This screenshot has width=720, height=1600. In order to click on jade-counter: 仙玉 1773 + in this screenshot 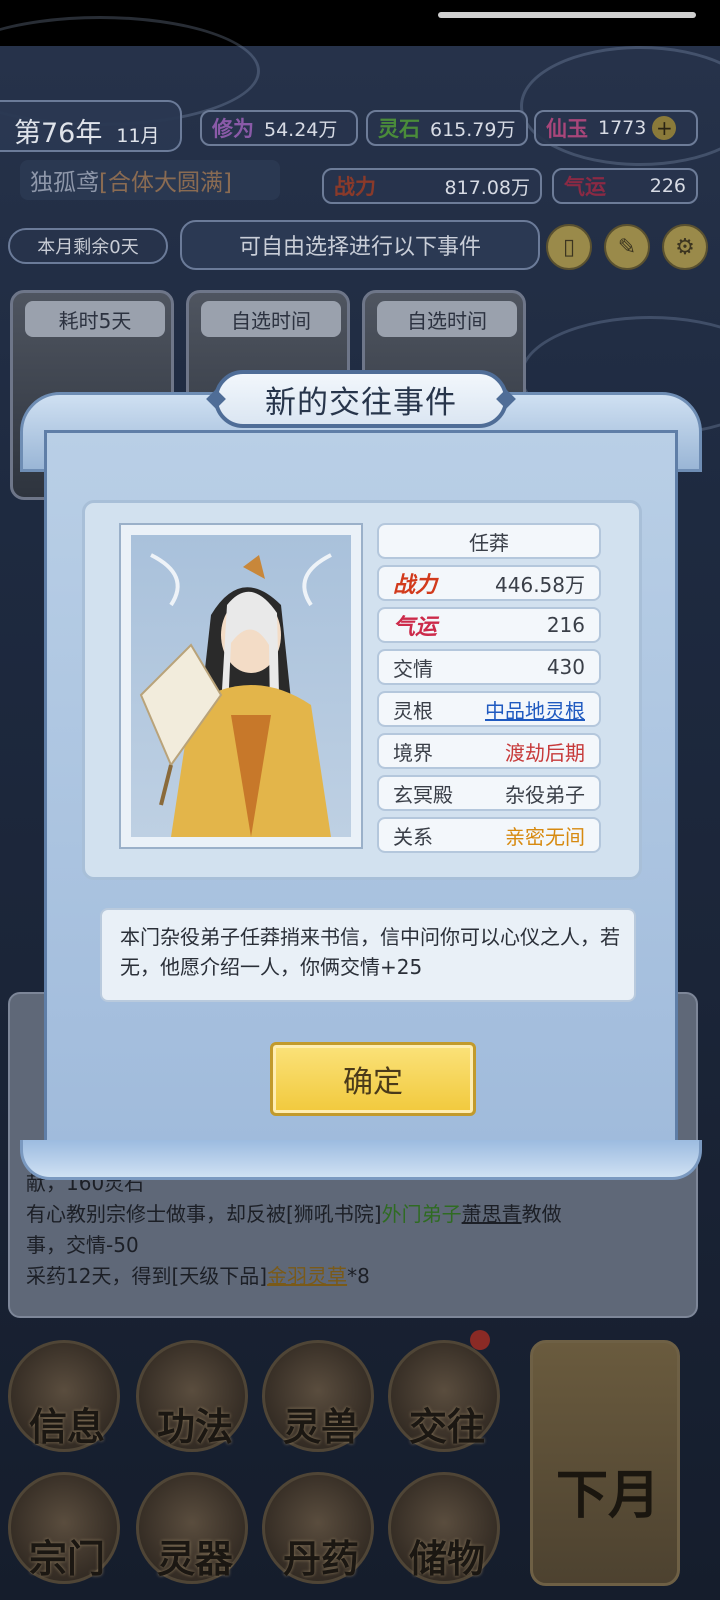, I will do `click(616, 128)`.